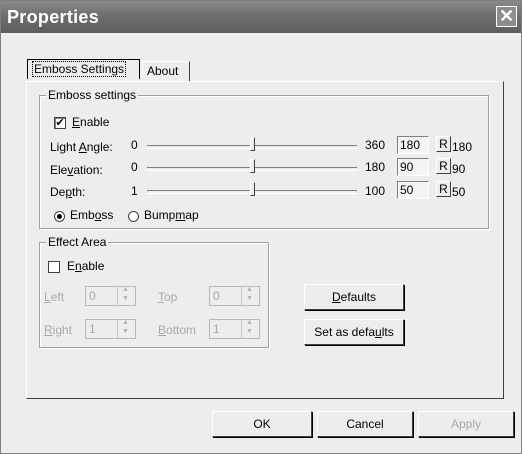 This screenshot has width=522, height=454. I want to click on close-icon: ✕, so click(506, 16).